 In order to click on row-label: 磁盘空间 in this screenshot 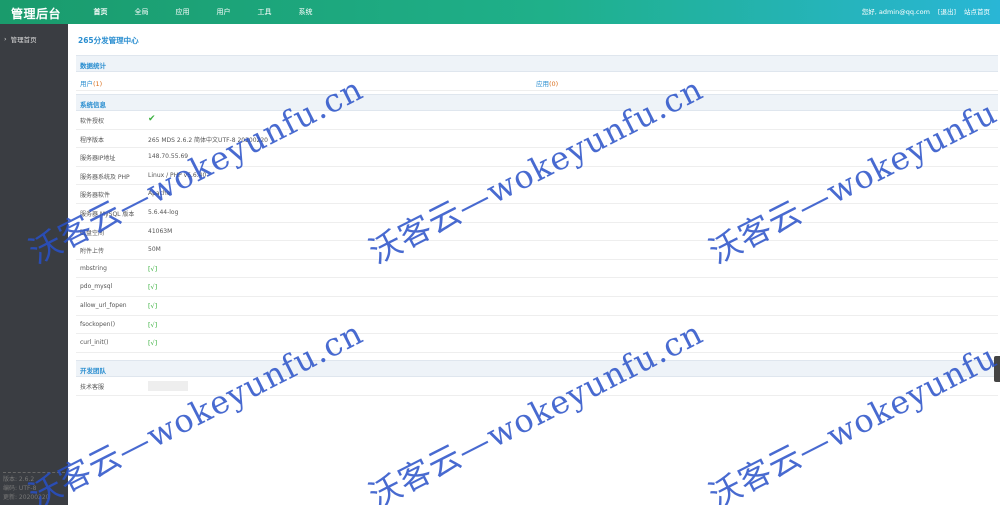, I will do `click(92, 233)`.